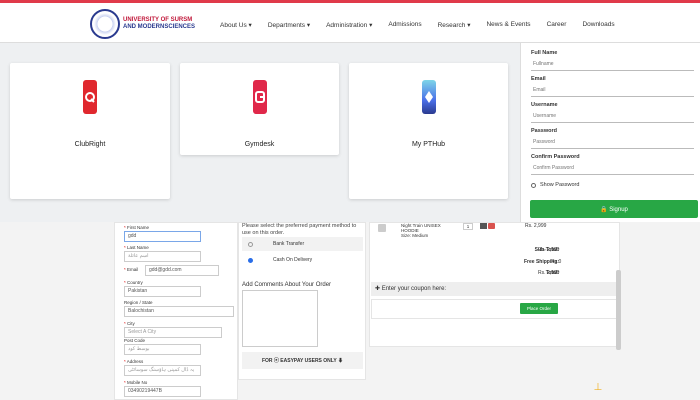  Describe the element at coordinates (468, 226) in the screenshot. I see `qty-input: 1` at that location.